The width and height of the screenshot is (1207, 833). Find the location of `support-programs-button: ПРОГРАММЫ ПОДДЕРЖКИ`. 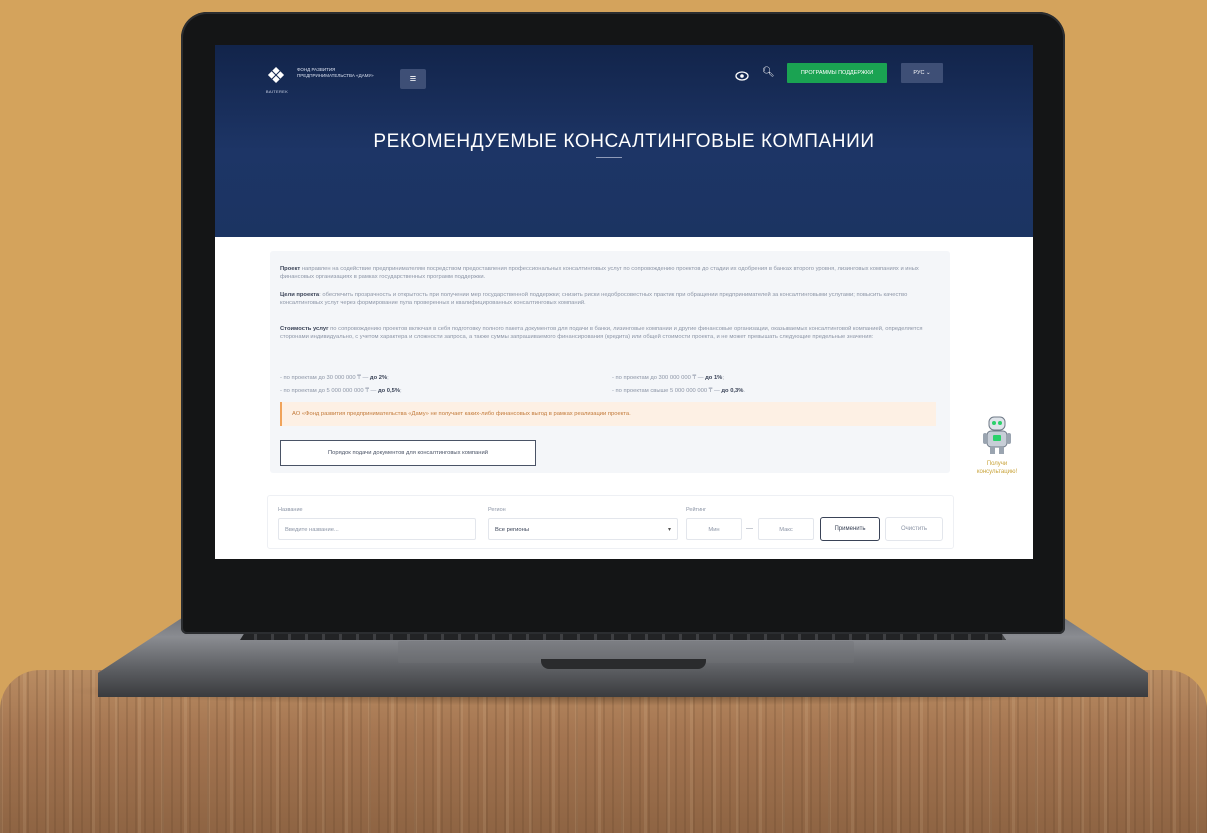

support-programs-button: ПРОГРАММЫ ПОДДЕРЖКИ is located at coordinates (837, 73).